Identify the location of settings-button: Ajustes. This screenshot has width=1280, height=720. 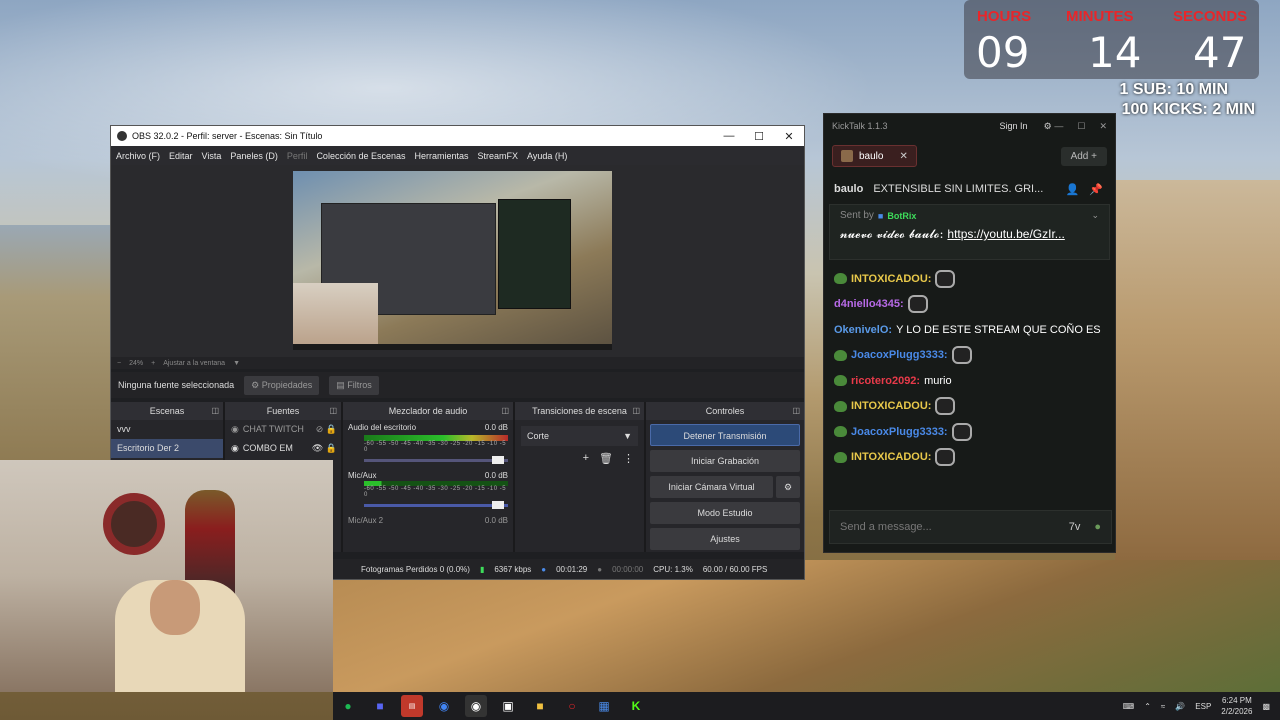
(725, 539).